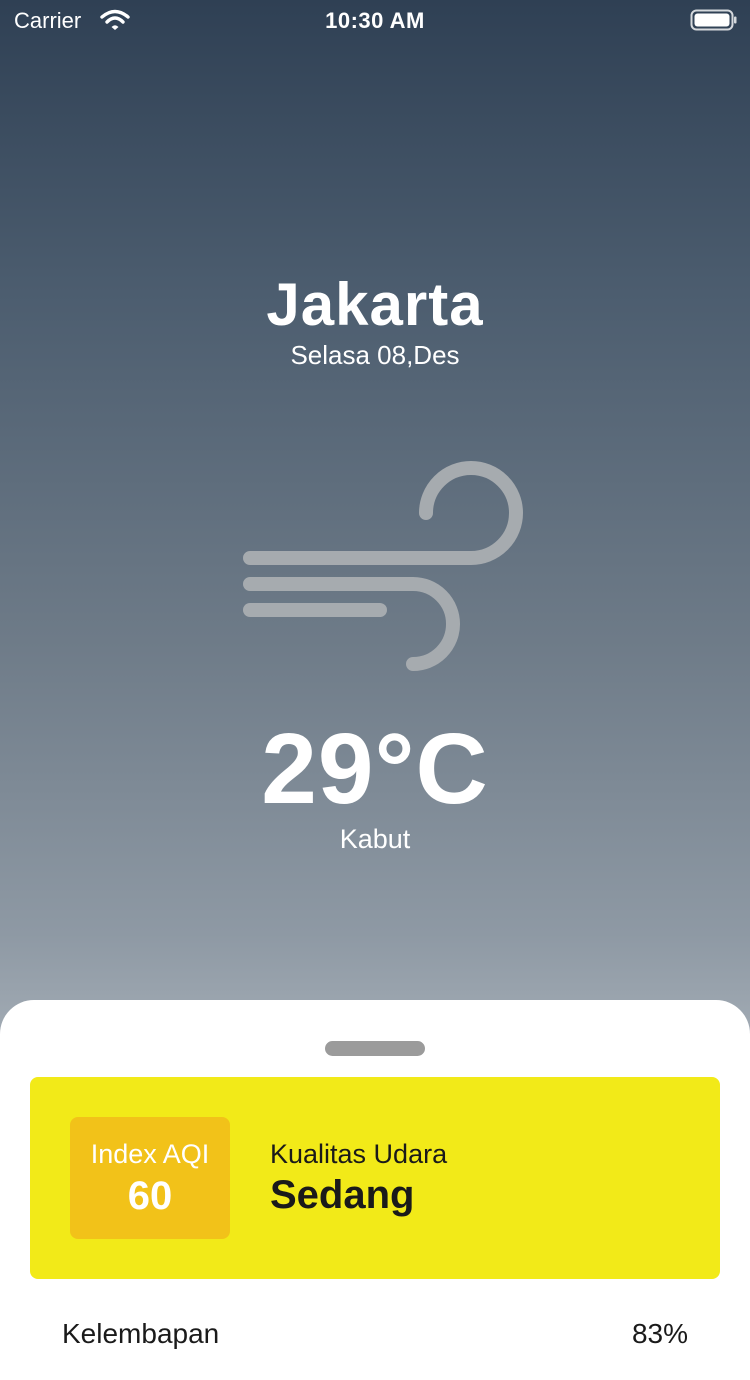  What do you see at coordinates (375, 355) in the screenshot?
I see `date-label: Selasa 08,Des` at bounding box center [375, 355].